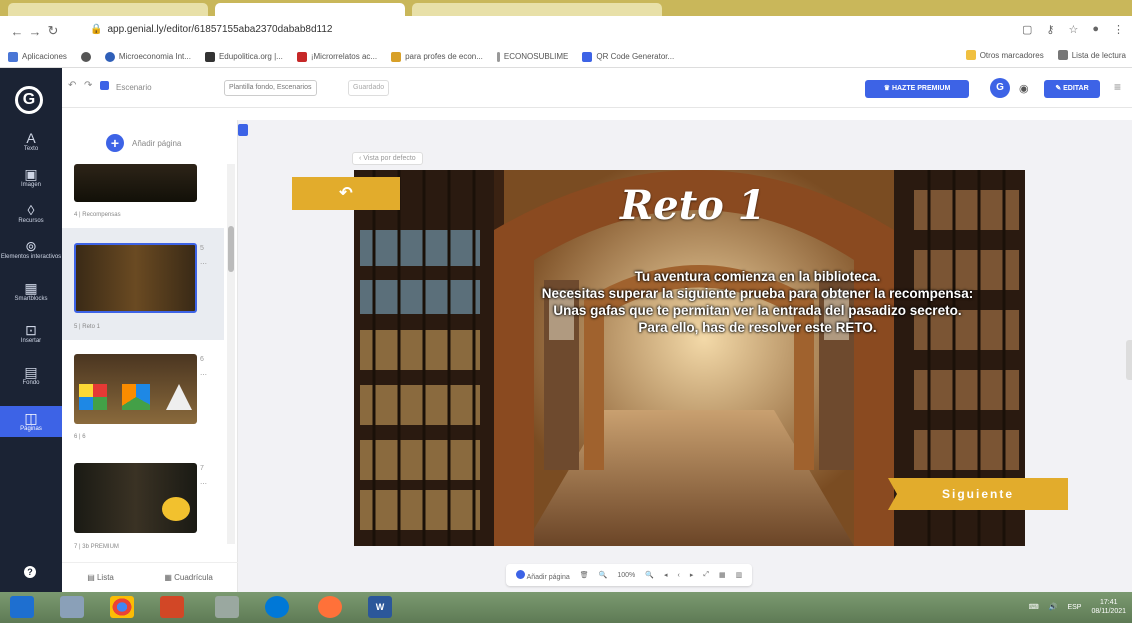  Describe the element at coordinates (978, 494) in the screenshot. I see `next-button: Siguiente` at that location.